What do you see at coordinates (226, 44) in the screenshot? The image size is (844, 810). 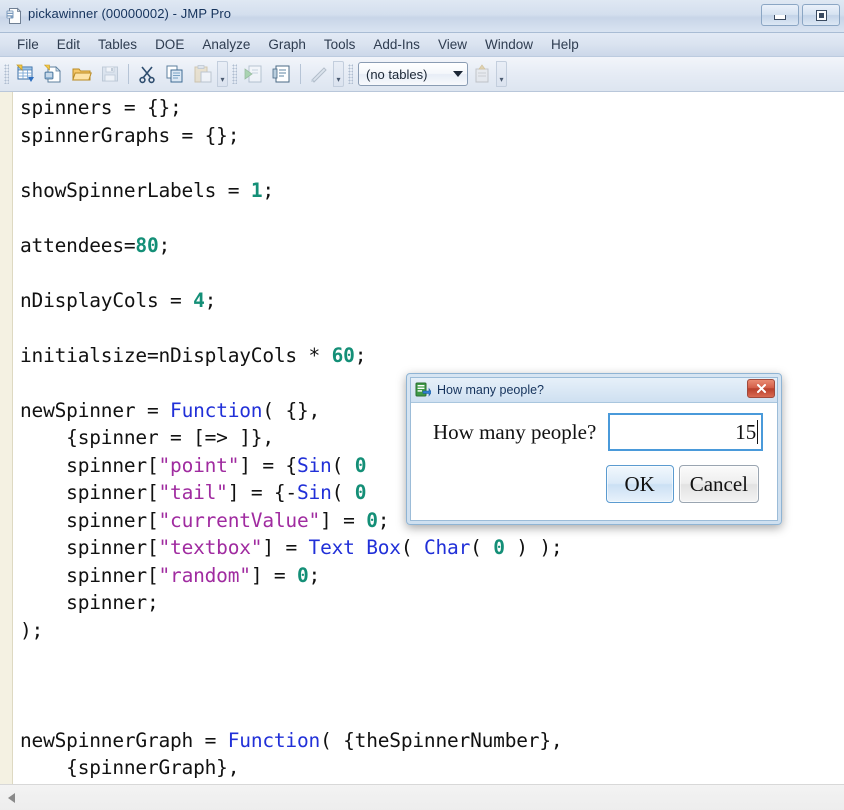 I see `menu-analyze: Analyze` at bounding box center [226, 44].